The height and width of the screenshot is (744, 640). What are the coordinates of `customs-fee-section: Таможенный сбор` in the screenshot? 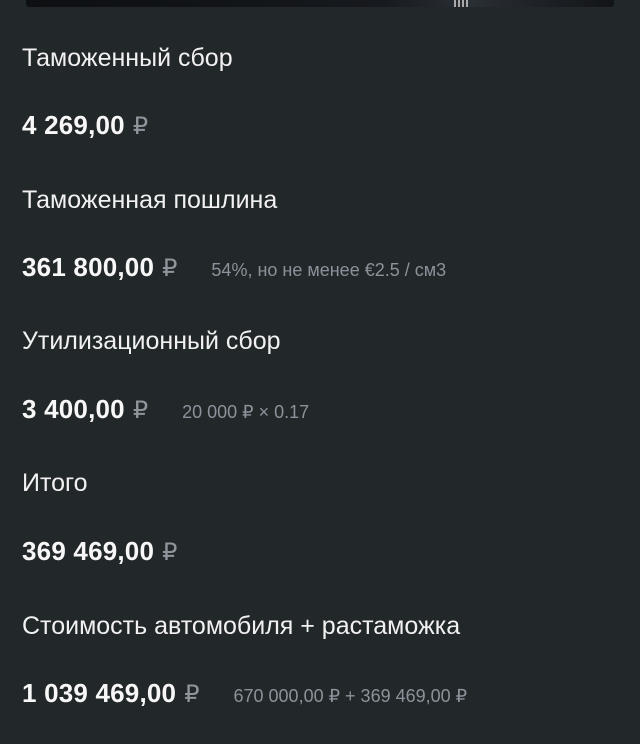 It's located at (320, 58).